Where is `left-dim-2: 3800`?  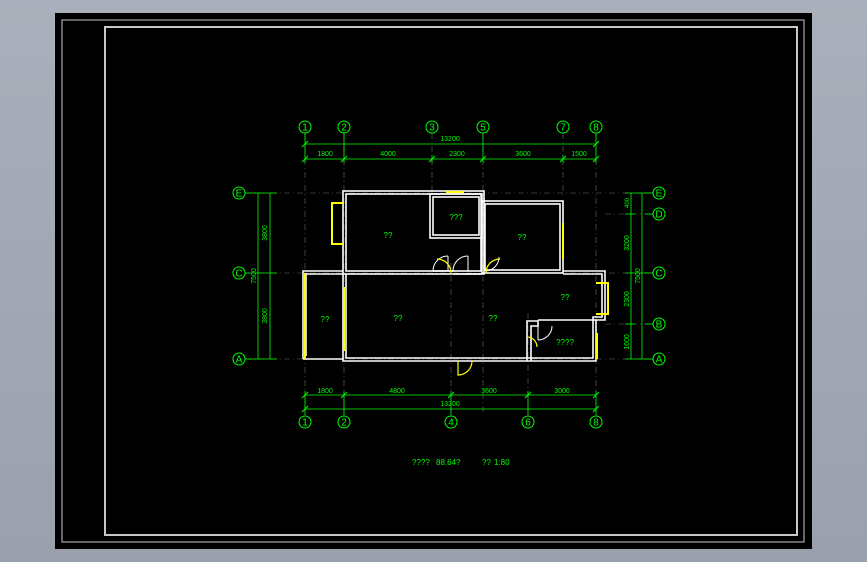 left-dim-2: 3800 is located at coordinates (265, 316).